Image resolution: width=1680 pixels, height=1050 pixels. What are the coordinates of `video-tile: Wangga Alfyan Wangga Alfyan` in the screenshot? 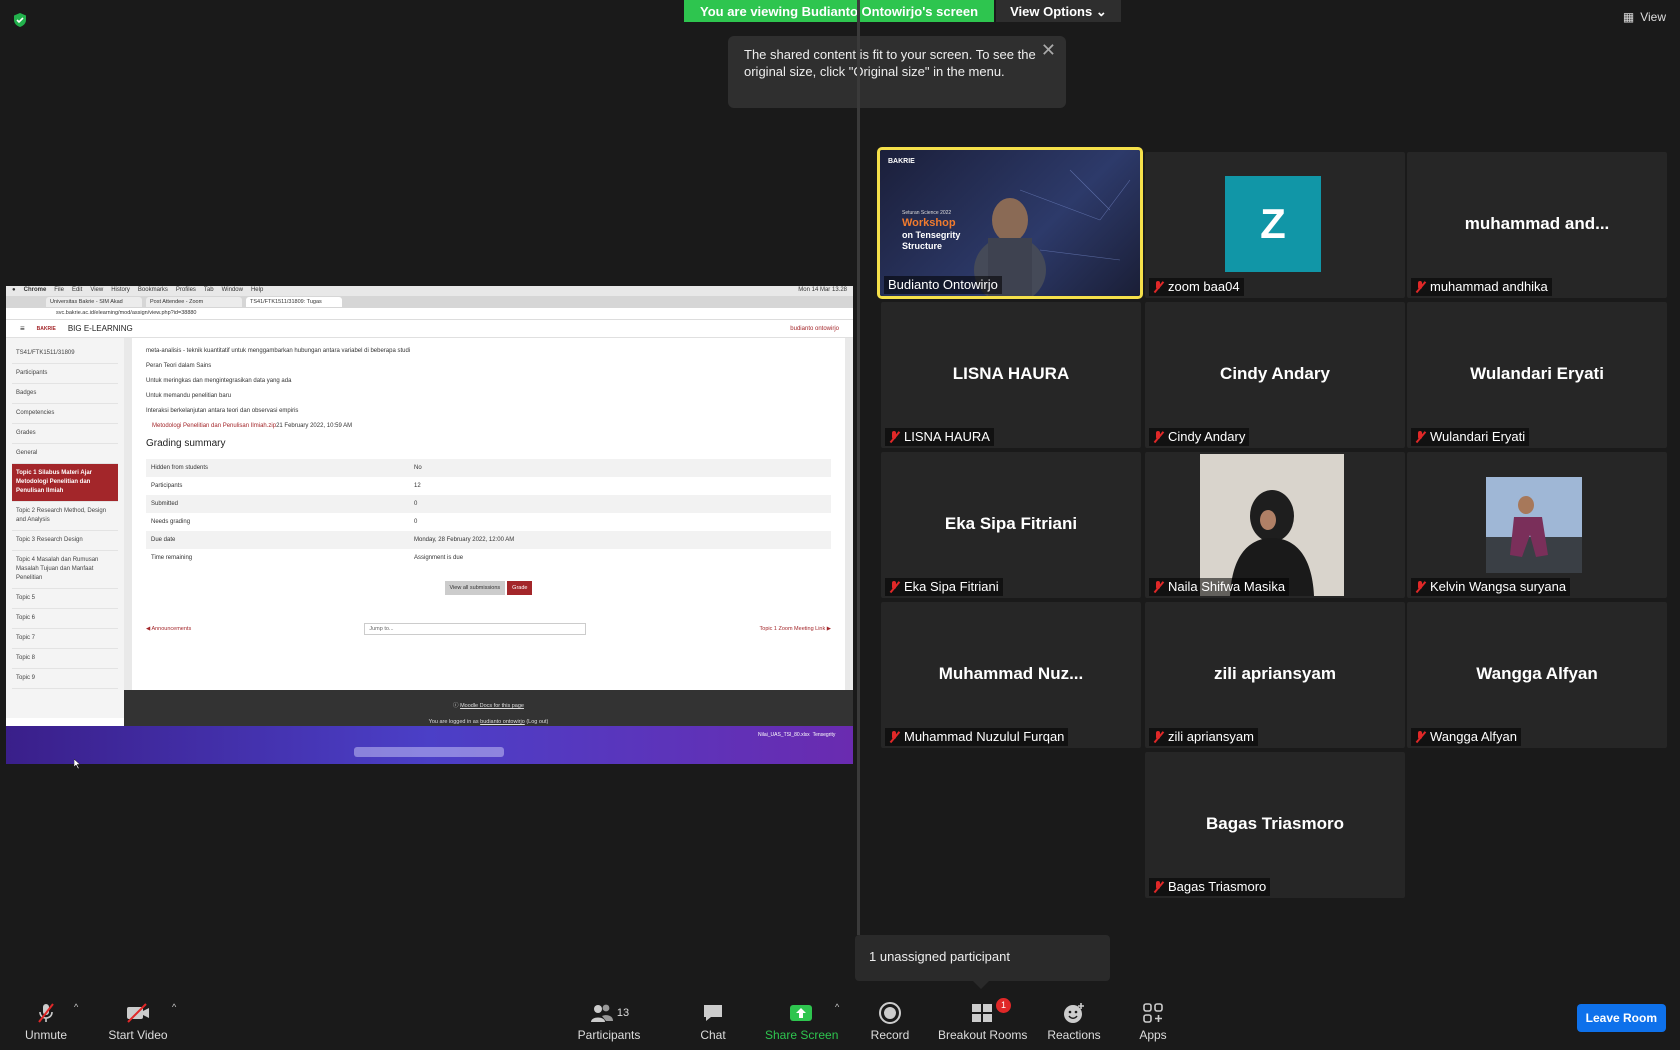 It's located at (1537, 675).